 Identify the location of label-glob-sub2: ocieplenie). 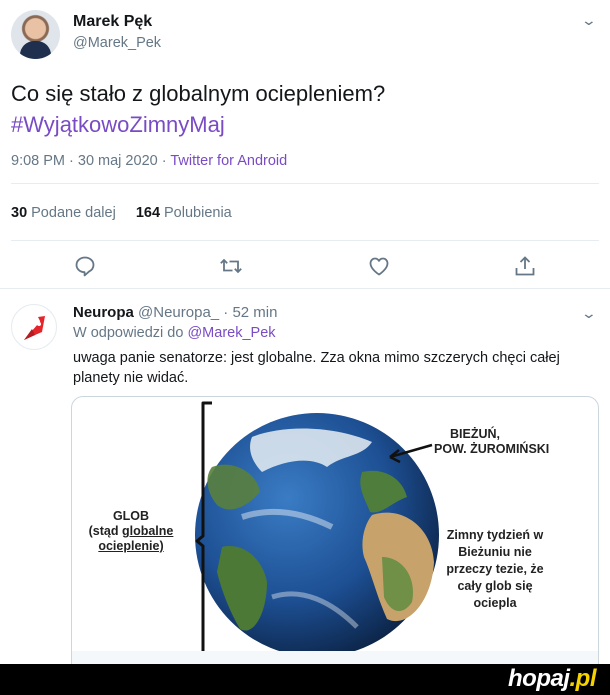
(131, 546).